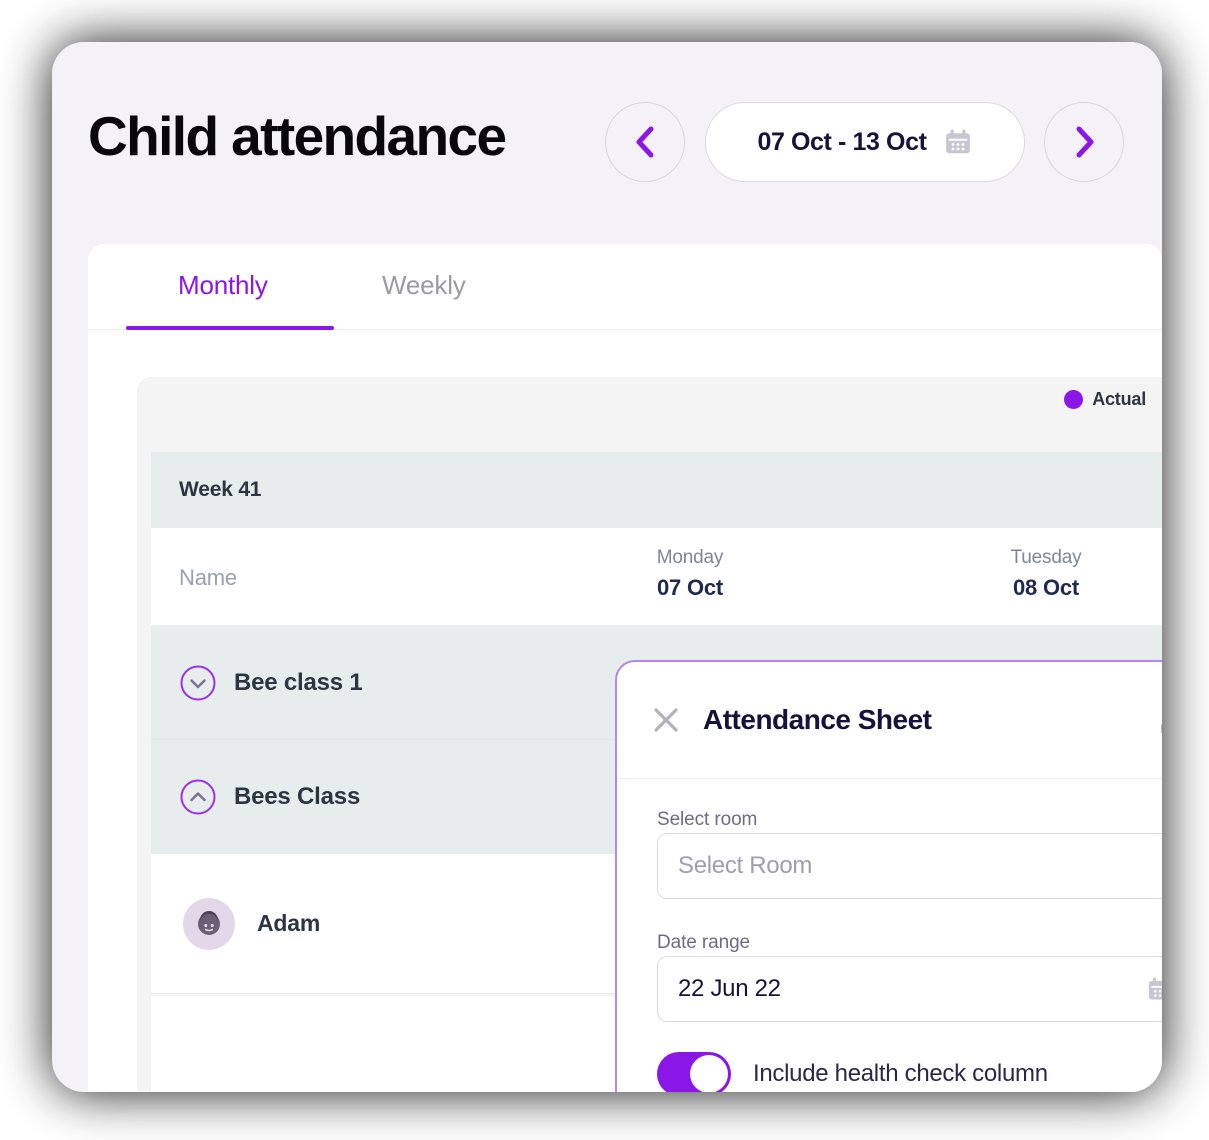  I want to click on chevron-up-circle-icon, so click(198, 797).